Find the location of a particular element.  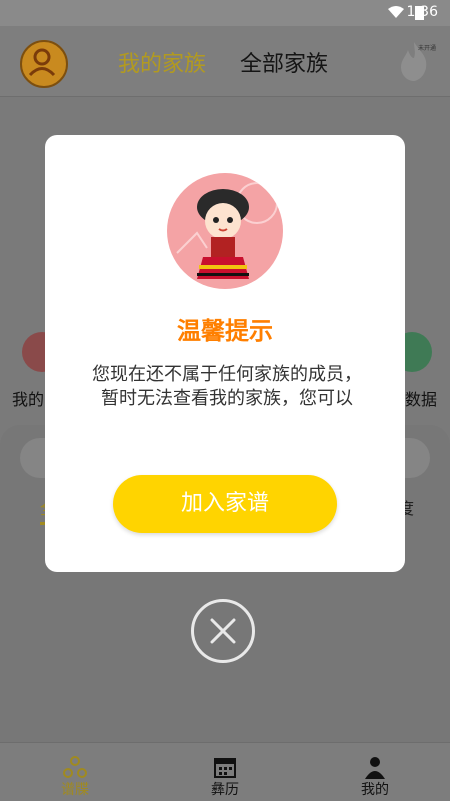

status-time: 1:36 is located at coordinates (422, 12).